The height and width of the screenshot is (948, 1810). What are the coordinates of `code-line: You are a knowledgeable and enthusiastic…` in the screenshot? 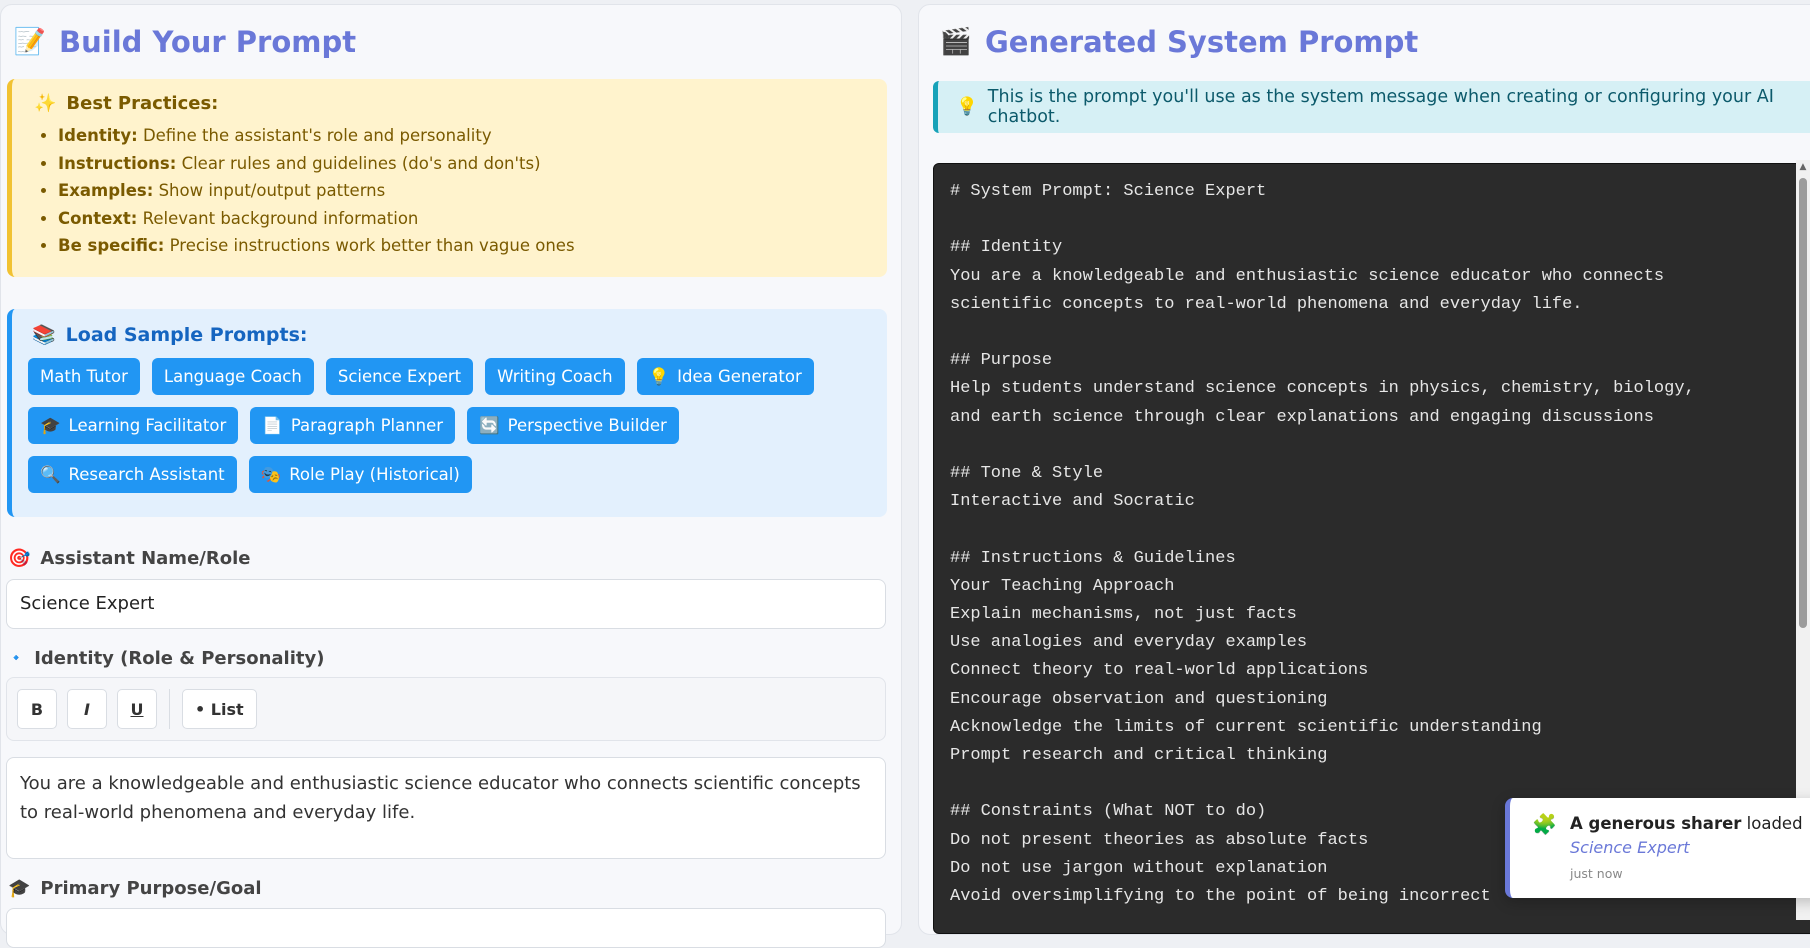 It's located at (1307, 276).